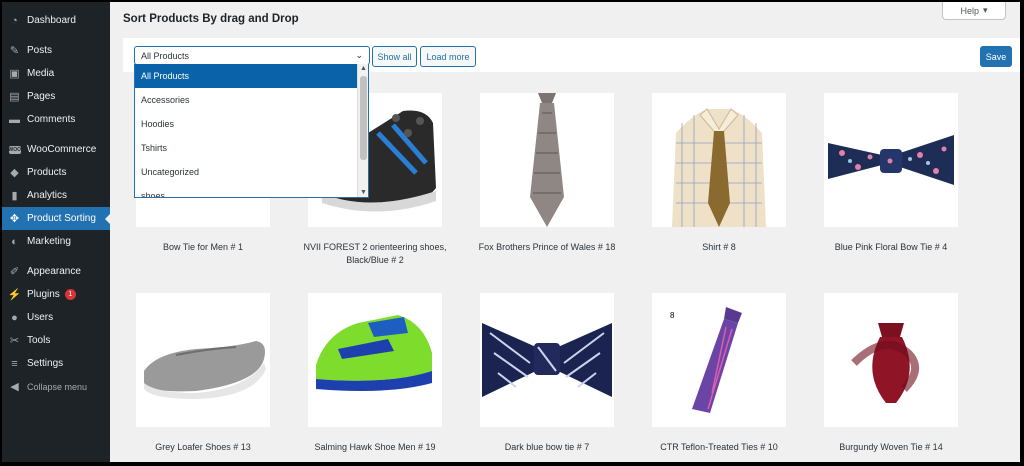  What do you see at coordinates (14, 387) in the screenshot?
I see `collapse-arrow-icon: ◀` at bounding box center [14, 387].